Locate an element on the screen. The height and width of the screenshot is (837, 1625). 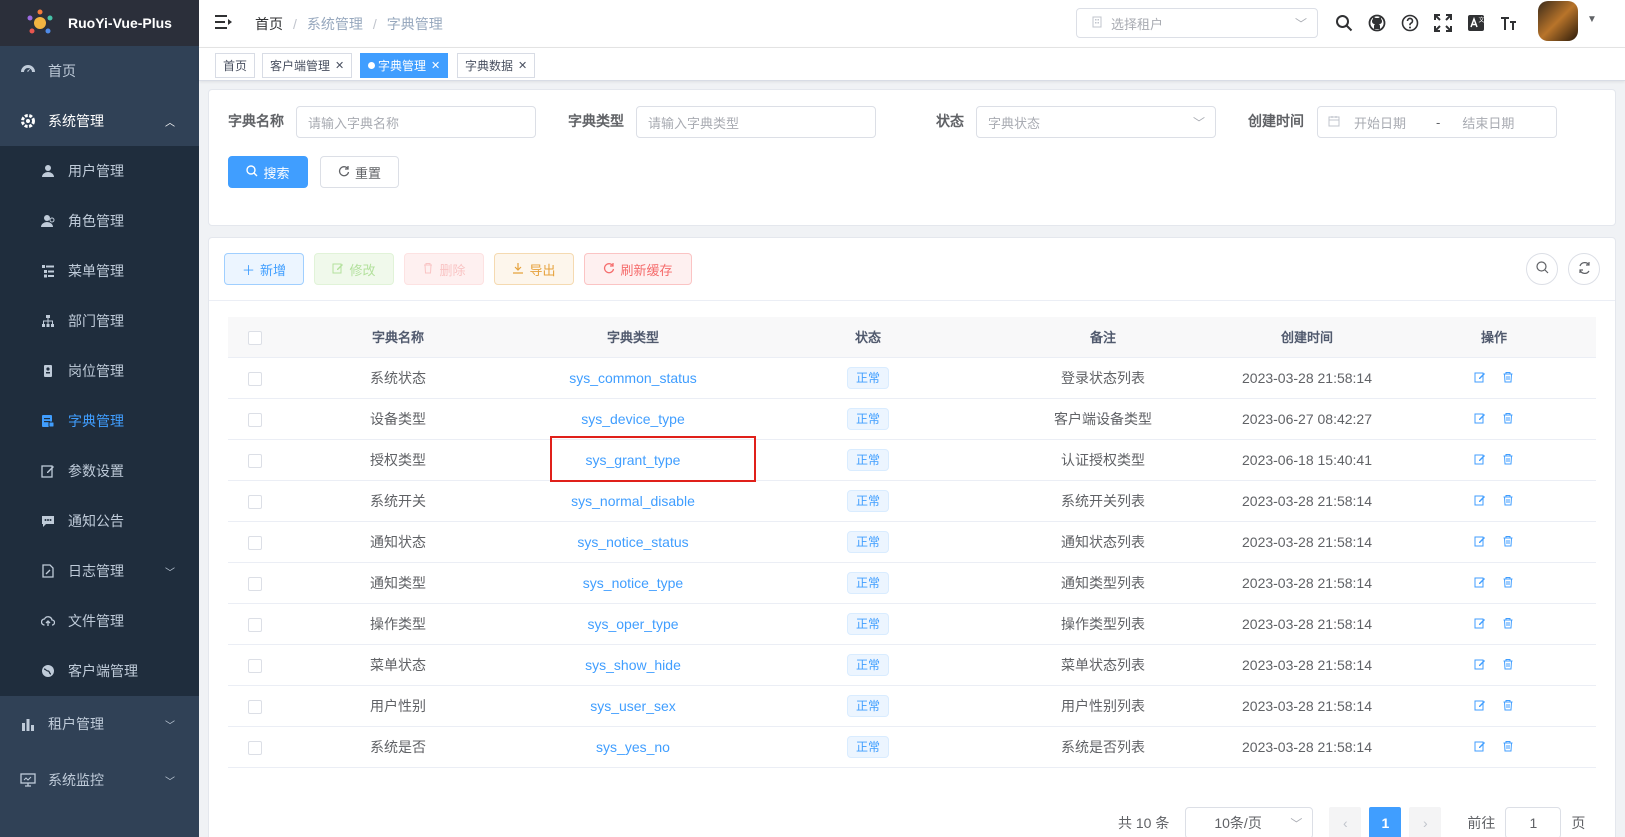
add-button: ＋ 新增 is located at coordinates (264, 269).